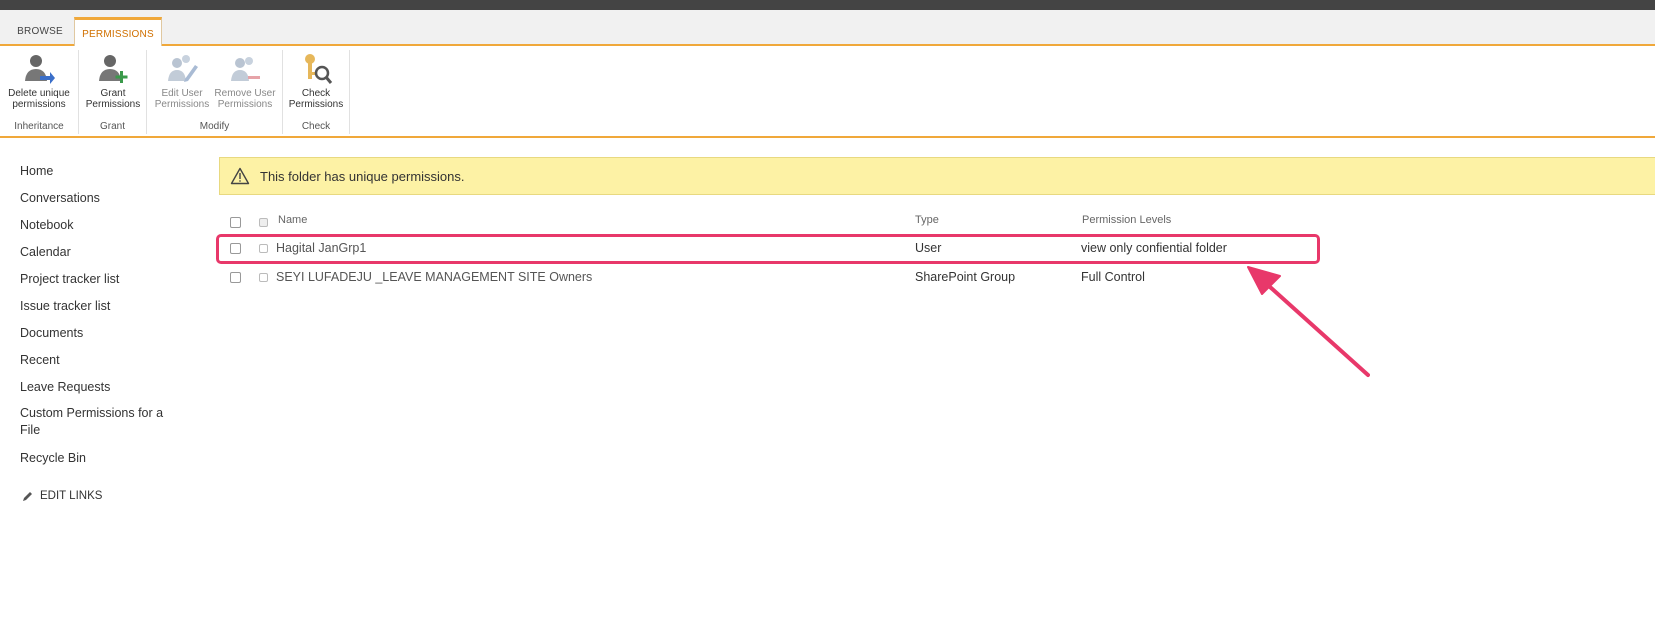 This screenshot has width=1655, height=640. I want to click on edit-user-line2: Permissions, so click(182, 104).